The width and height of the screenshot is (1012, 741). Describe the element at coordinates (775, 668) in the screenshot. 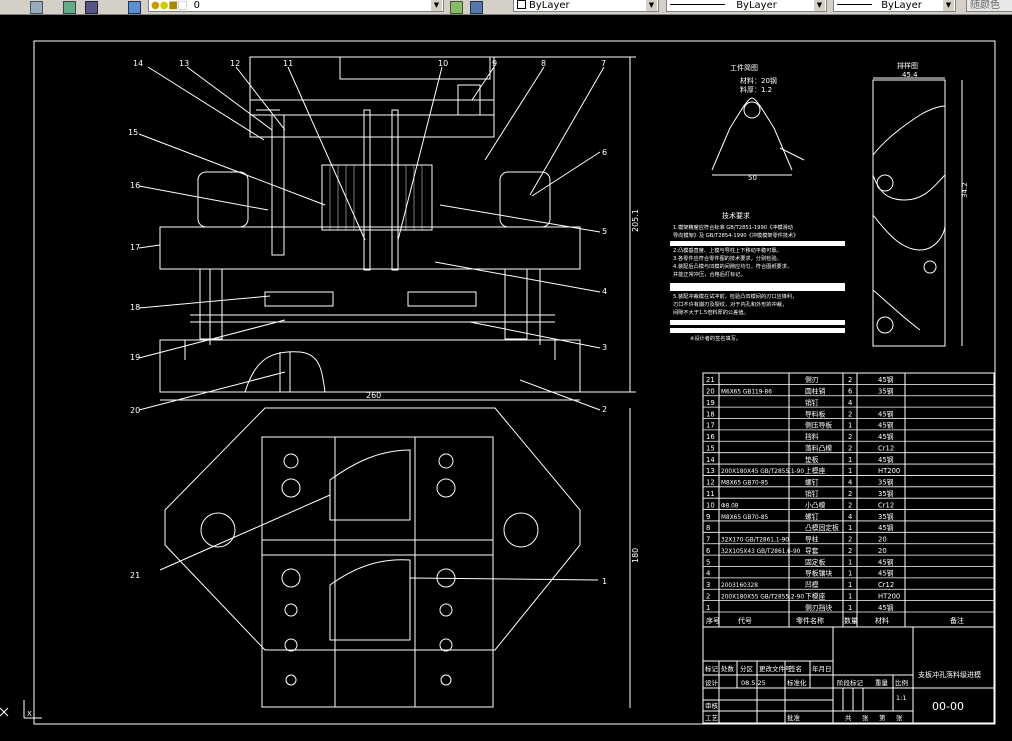

I see `tb-change-doc: 更改文件号` at that location.